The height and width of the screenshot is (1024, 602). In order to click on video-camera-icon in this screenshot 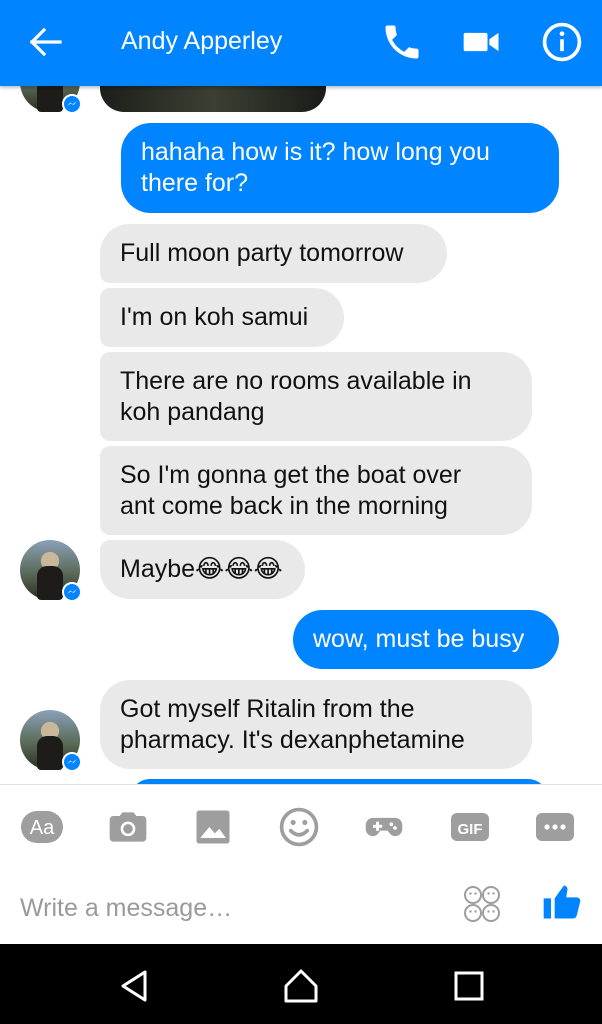, I will do `click(482, 42)`.